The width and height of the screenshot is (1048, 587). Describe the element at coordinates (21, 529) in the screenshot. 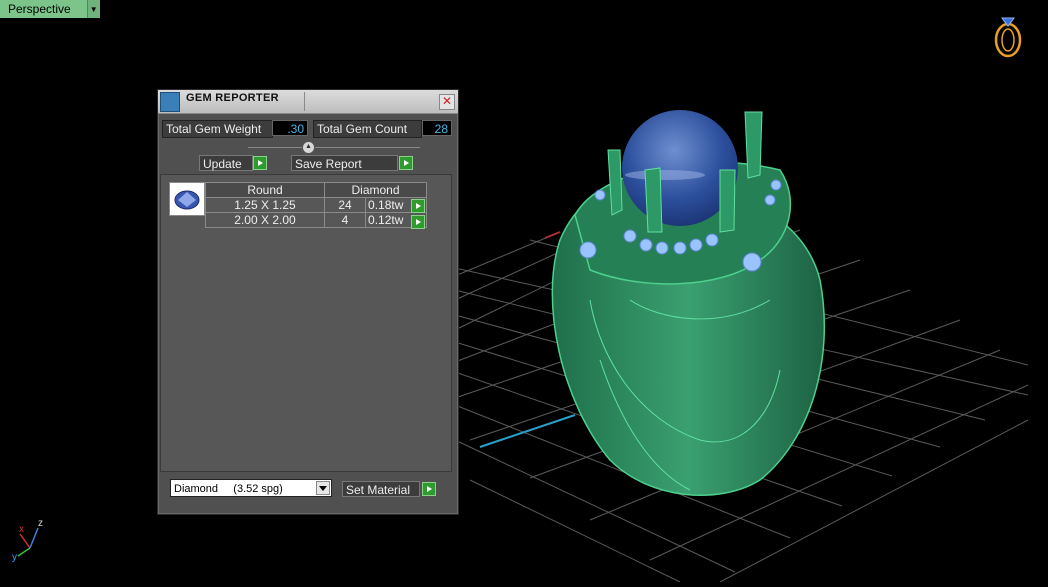

I see `axis-x-label: x` at that location.